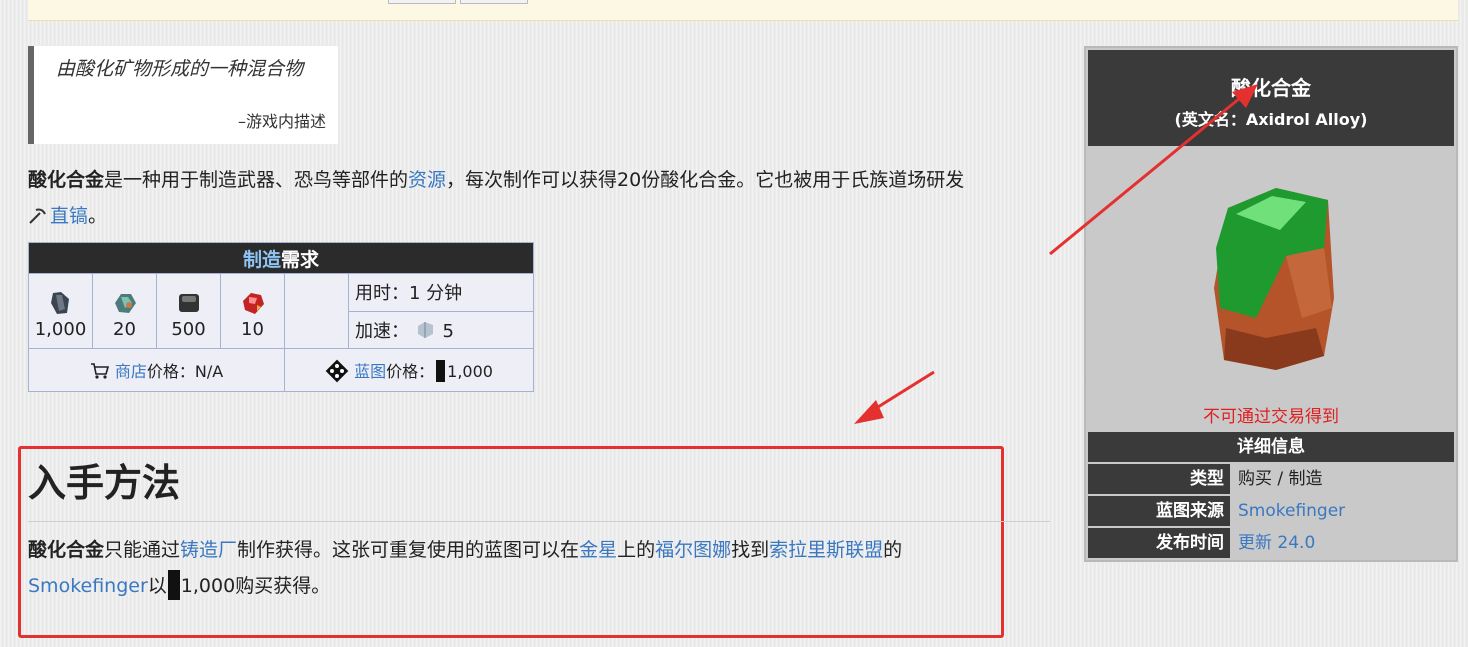 Image resolution: width=1468 pixels, height=647 pixels. What do you see at coordinates (425, 329) in the screenshot?
I see `platinum-icon` at bounding box center [425, 329].